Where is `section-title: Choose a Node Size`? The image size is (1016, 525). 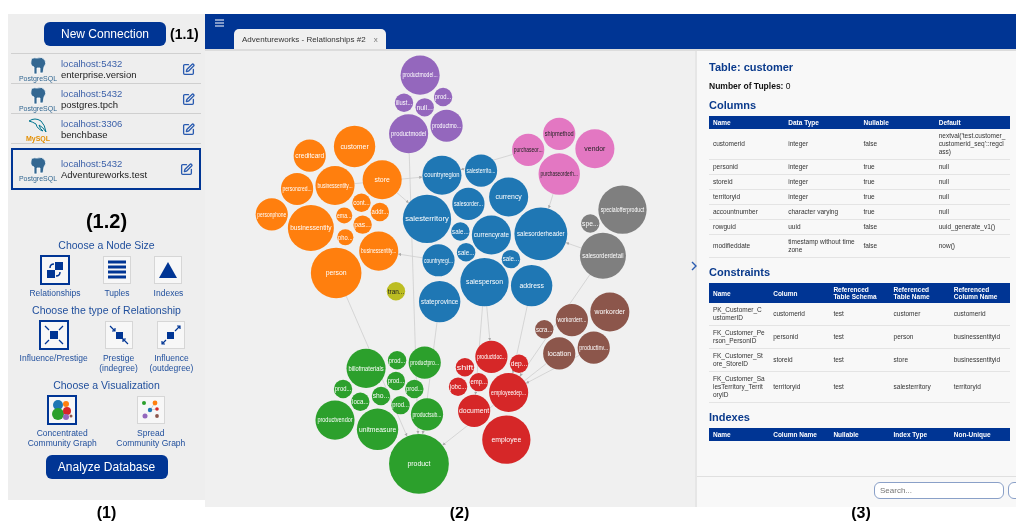 section-title: Choose a Node Size is located at coordinates (106, 245).